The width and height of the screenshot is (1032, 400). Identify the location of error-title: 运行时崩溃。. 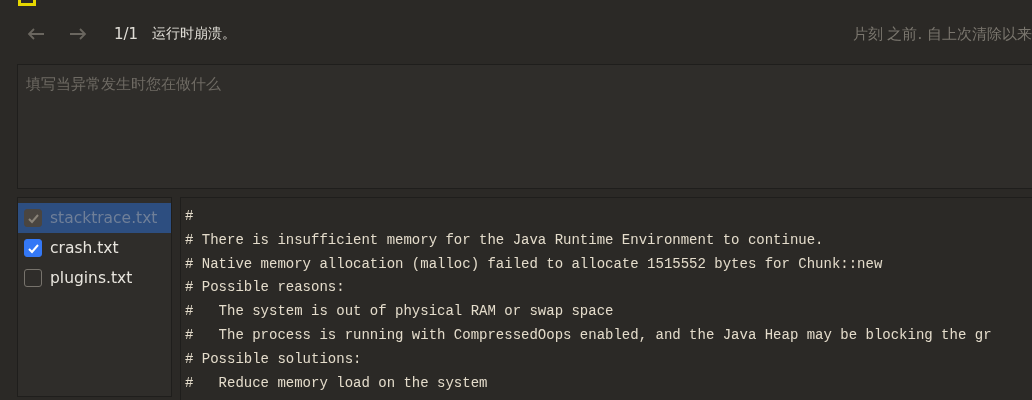
(194, 34).